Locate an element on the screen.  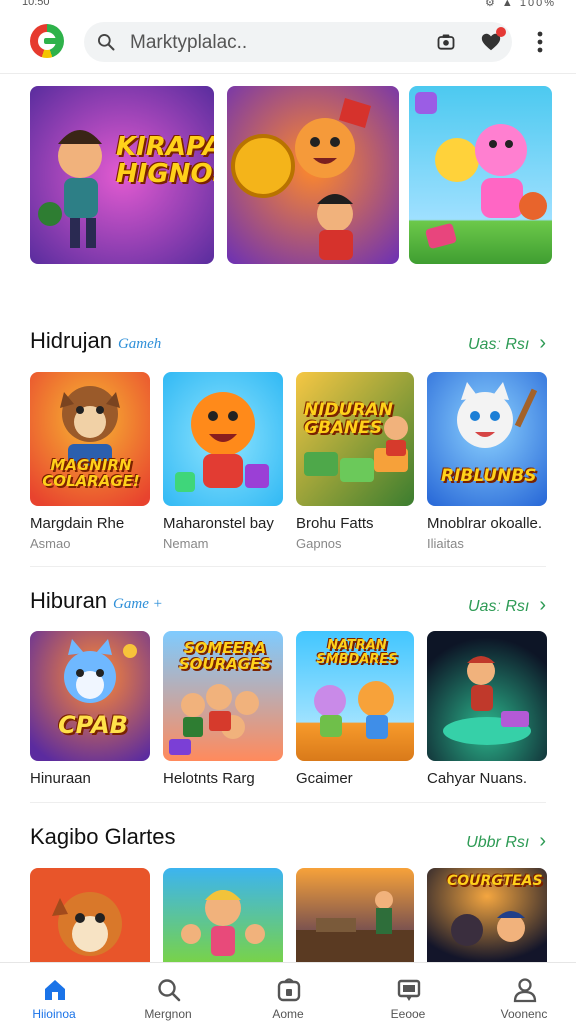
bottom-navigation: Hiioinoa Mergnon Aome Eeooe Voonenc is located at coordinates (288, 993).